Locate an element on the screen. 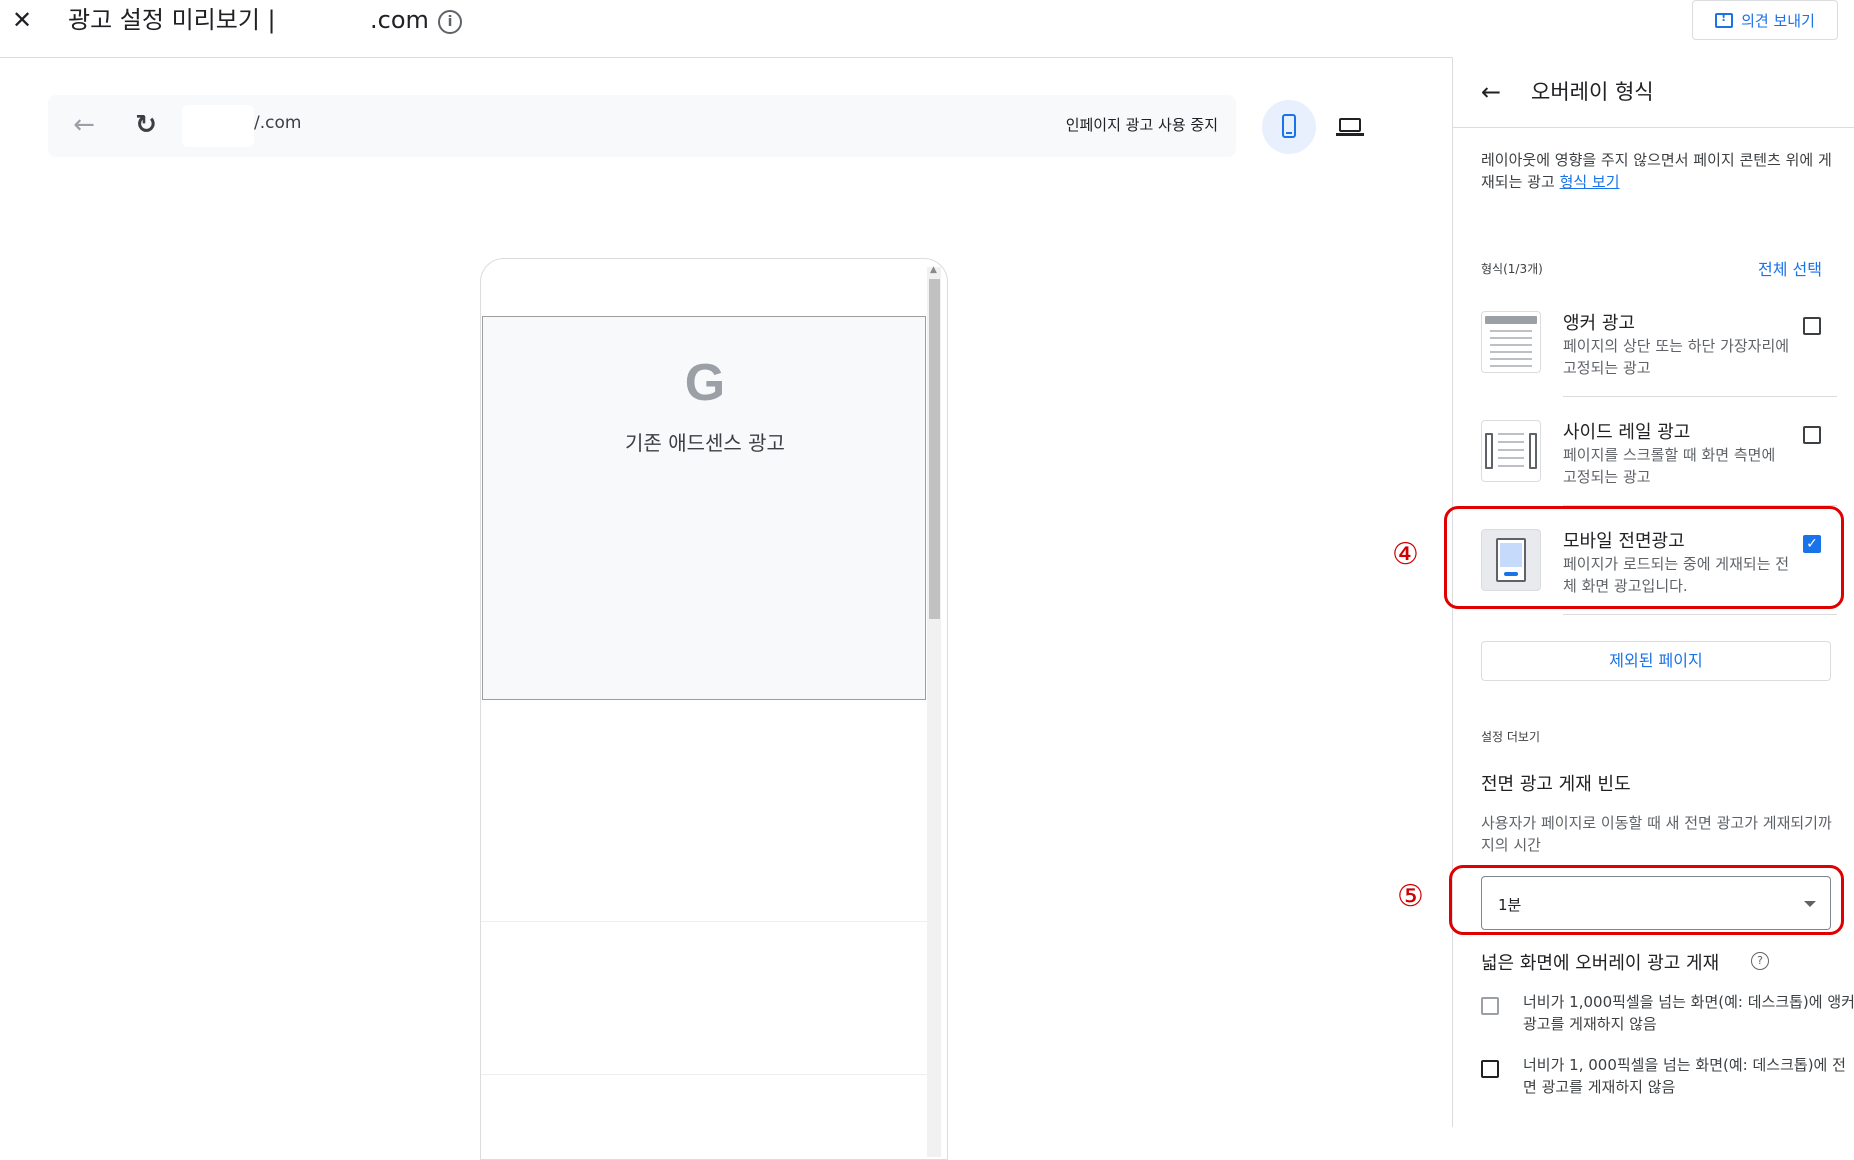  preview-back-button: ← is located at coordinates (84, 126).